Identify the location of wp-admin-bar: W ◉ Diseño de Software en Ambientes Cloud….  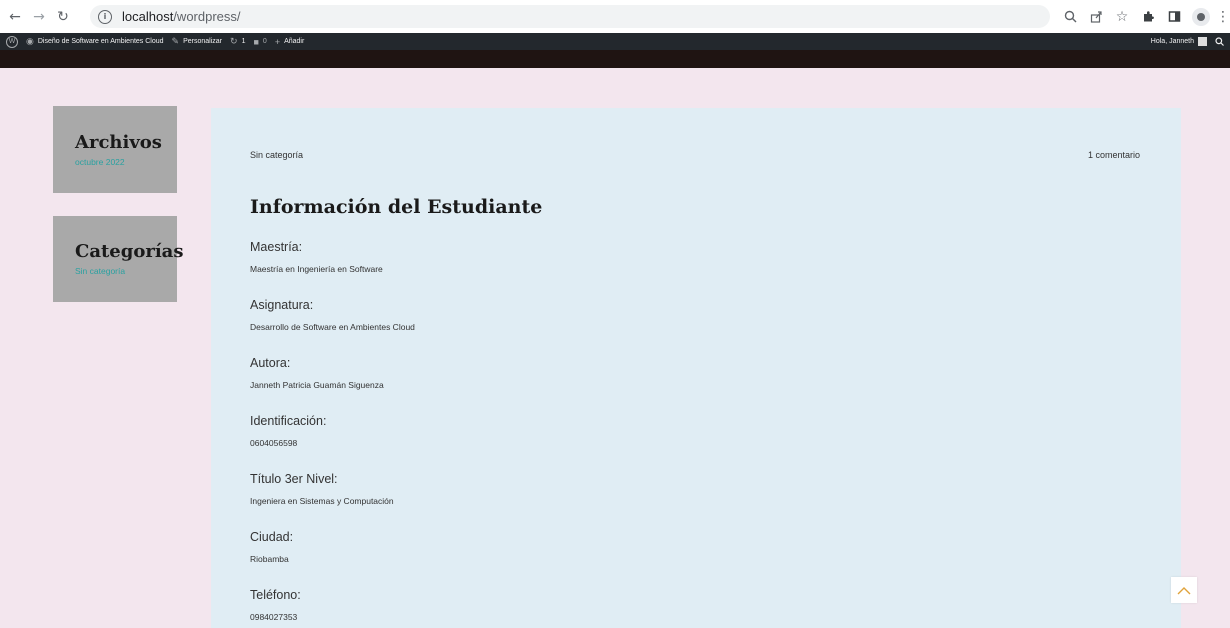
(615, 41).